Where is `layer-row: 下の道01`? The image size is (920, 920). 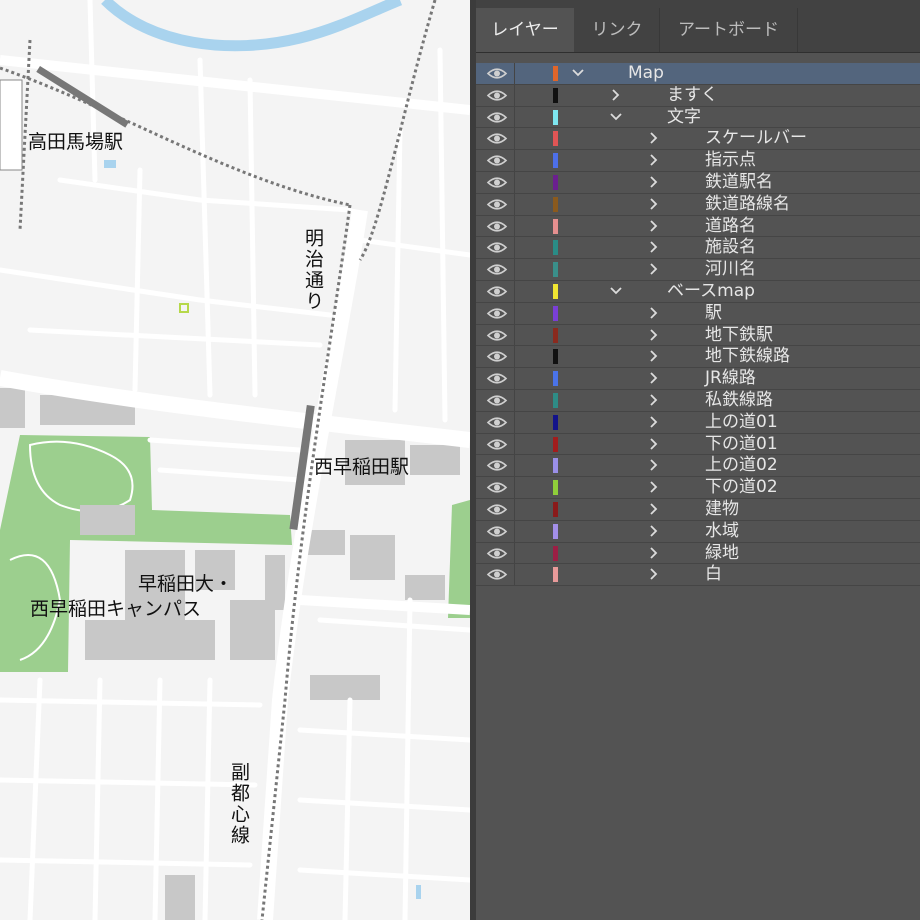 layer-row: 下の道01 is located at coordinates (698, 444).